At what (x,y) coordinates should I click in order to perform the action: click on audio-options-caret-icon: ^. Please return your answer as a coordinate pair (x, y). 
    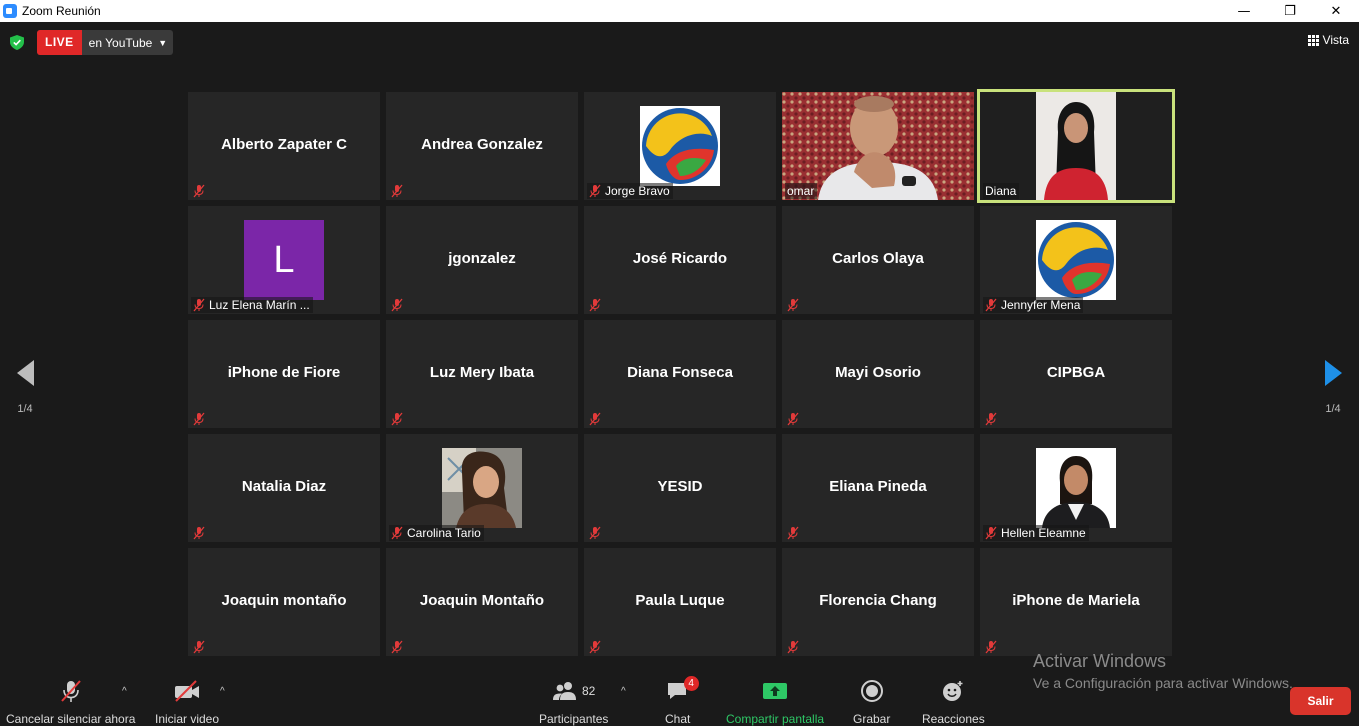
    Looking at the image, I should click on (124, 691).